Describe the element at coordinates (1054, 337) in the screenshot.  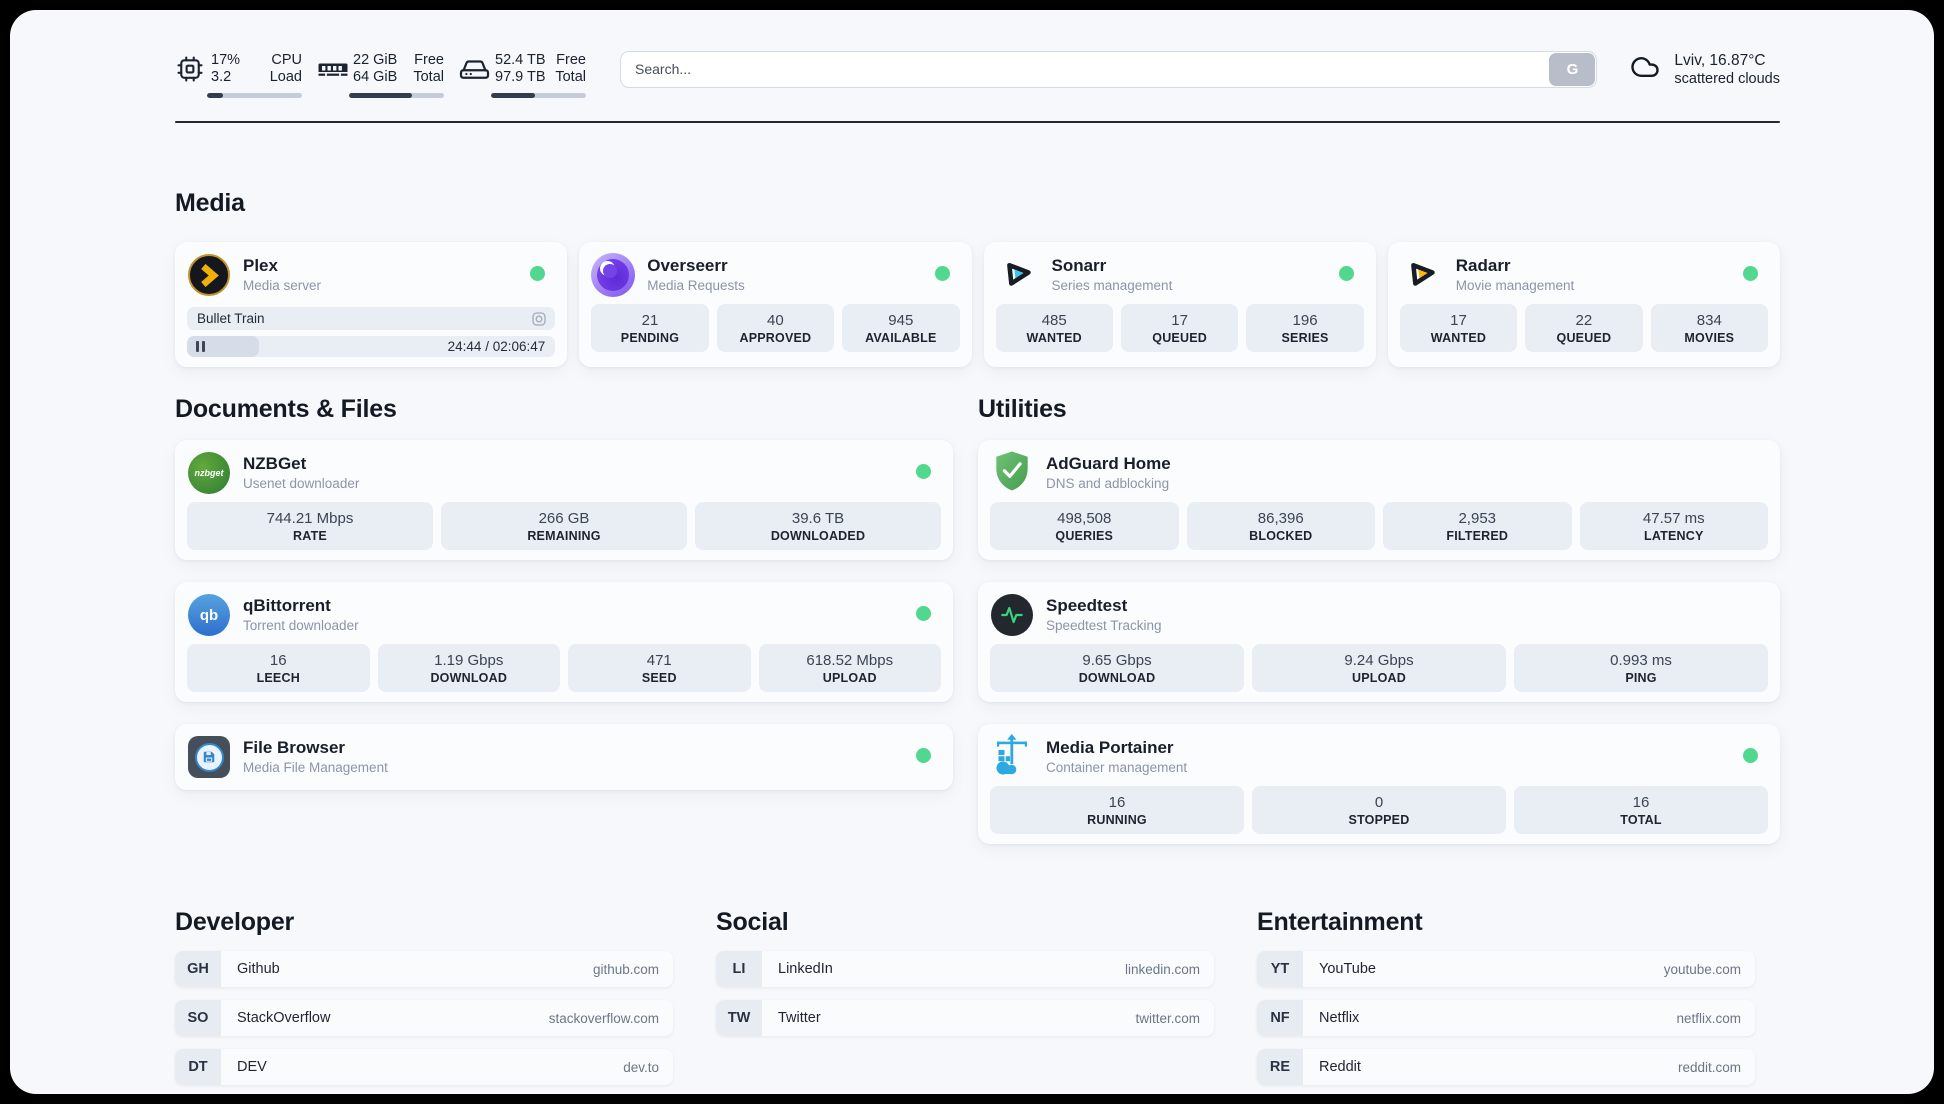
I see `stat-label: WANTED` at that location.